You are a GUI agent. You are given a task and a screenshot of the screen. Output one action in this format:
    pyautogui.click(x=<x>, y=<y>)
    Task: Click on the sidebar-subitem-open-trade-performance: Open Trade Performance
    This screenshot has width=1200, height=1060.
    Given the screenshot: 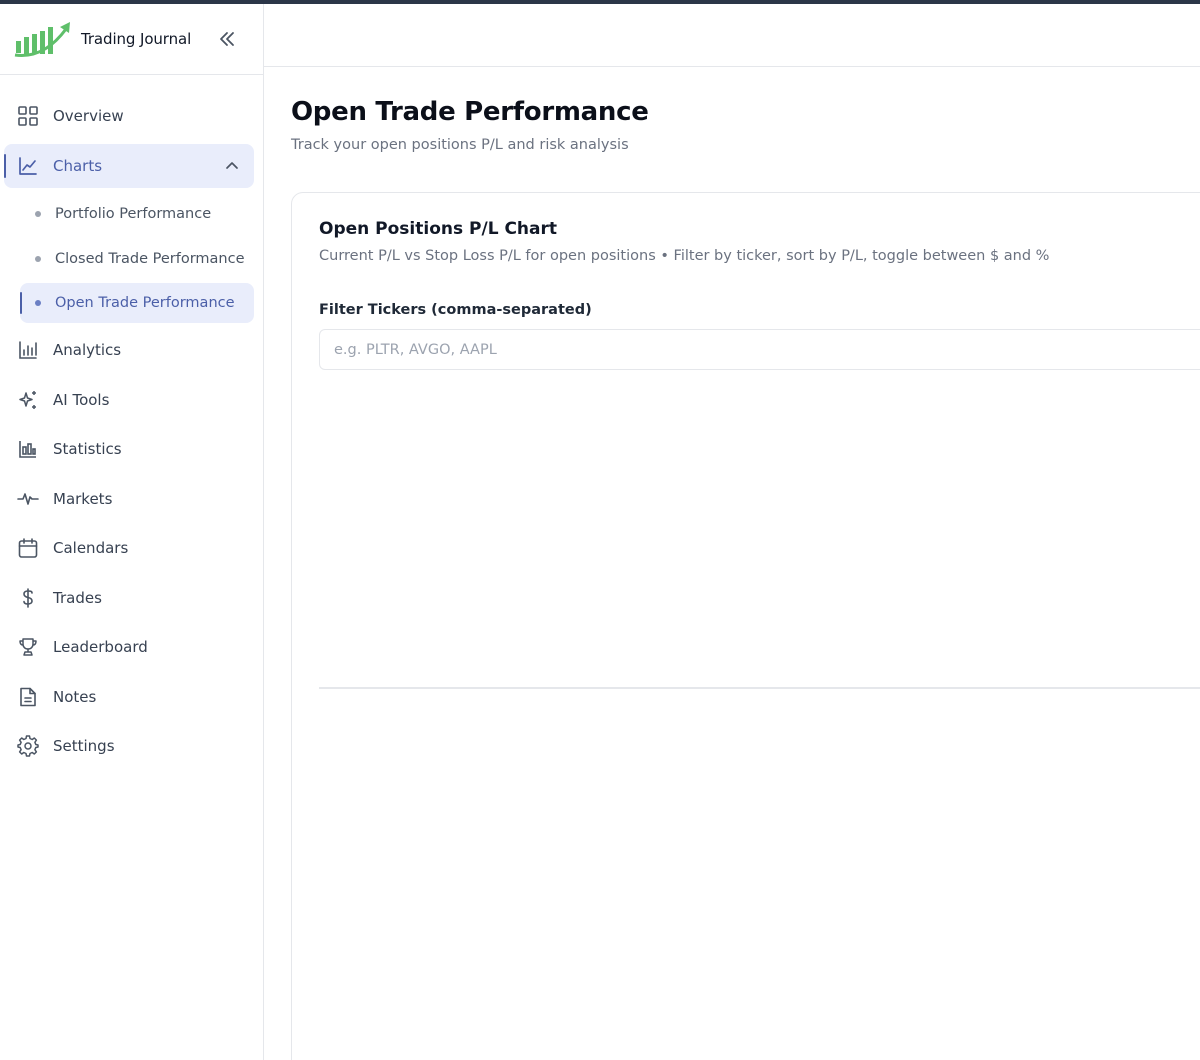 What is the action you would take?
    pyautogui.click(x=137, y=303)
    